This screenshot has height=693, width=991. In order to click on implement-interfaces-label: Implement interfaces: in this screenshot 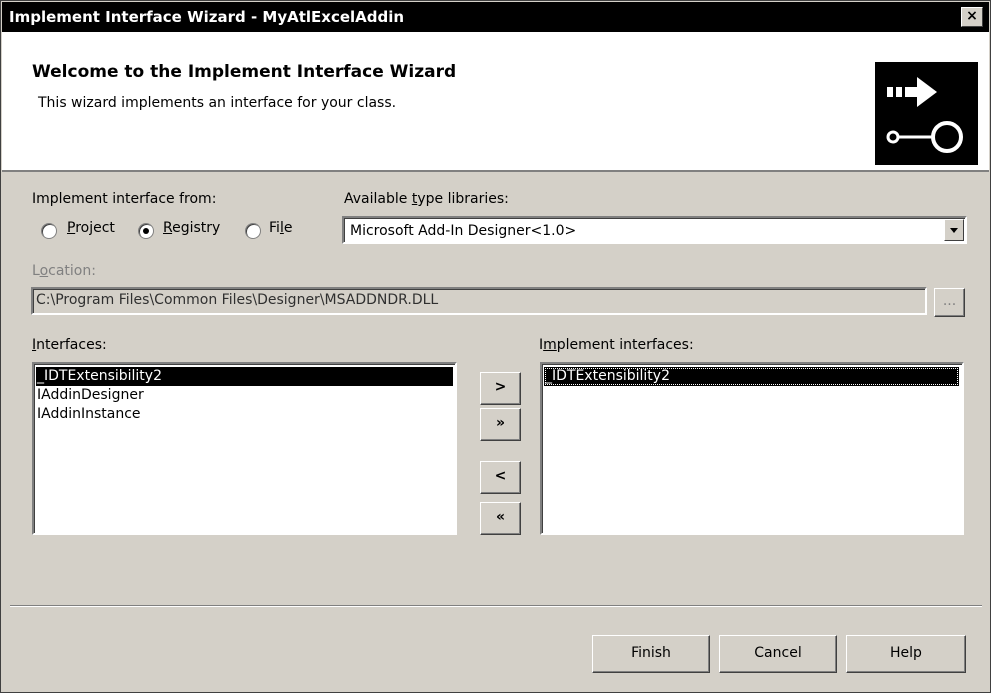, I will do `click(616, 345)`.